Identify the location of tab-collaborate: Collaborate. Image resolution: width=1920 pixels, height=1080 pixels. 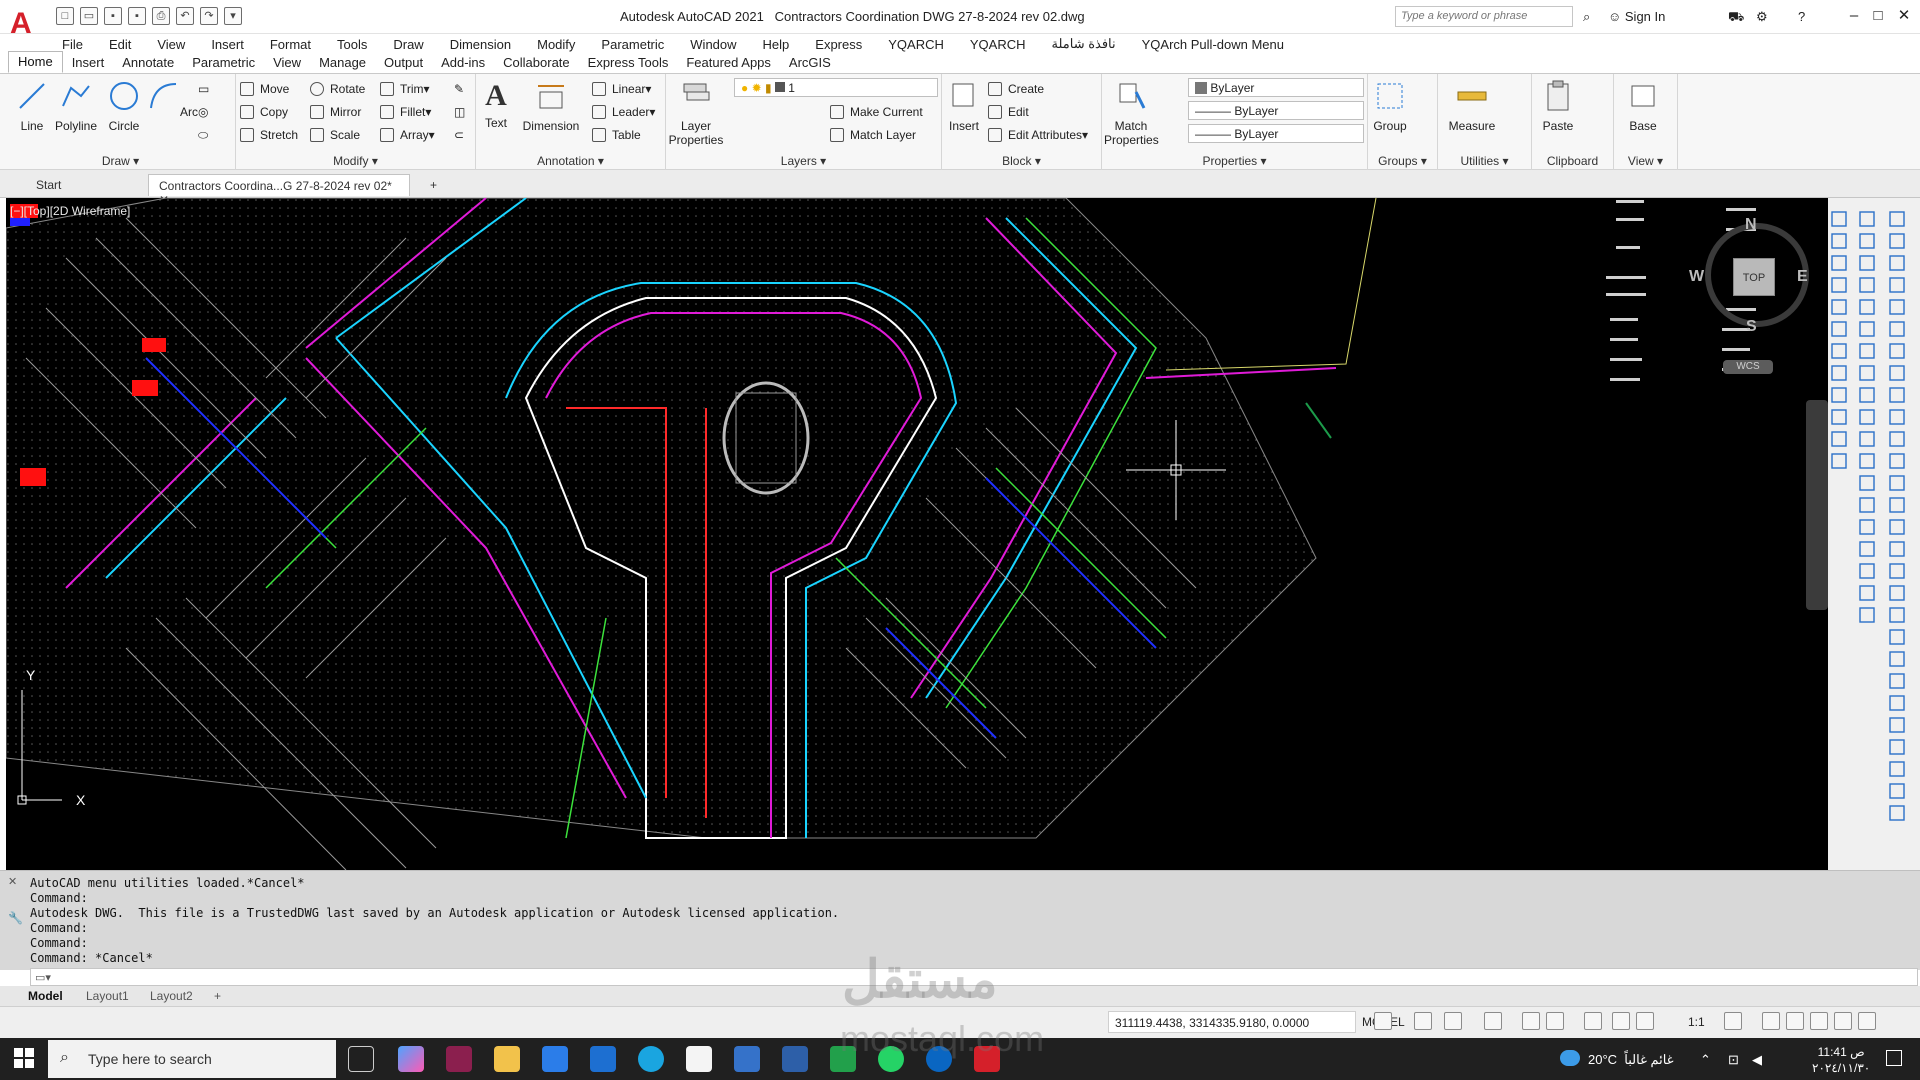
(536, 63).